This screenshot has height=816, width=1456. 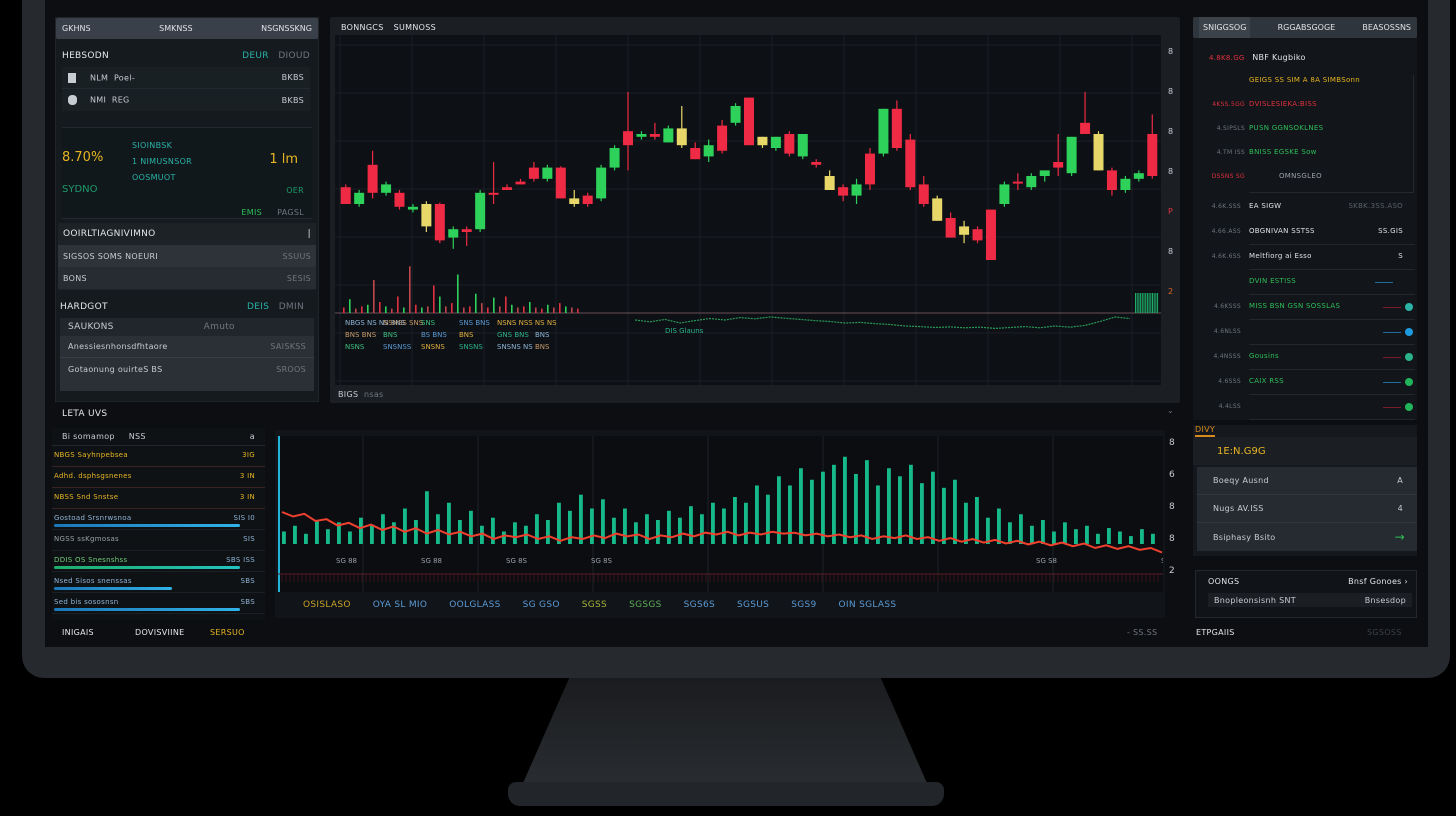 I want to click on item-label: SIGSOS SOMS NOEURI, so click(x=111, y=256).